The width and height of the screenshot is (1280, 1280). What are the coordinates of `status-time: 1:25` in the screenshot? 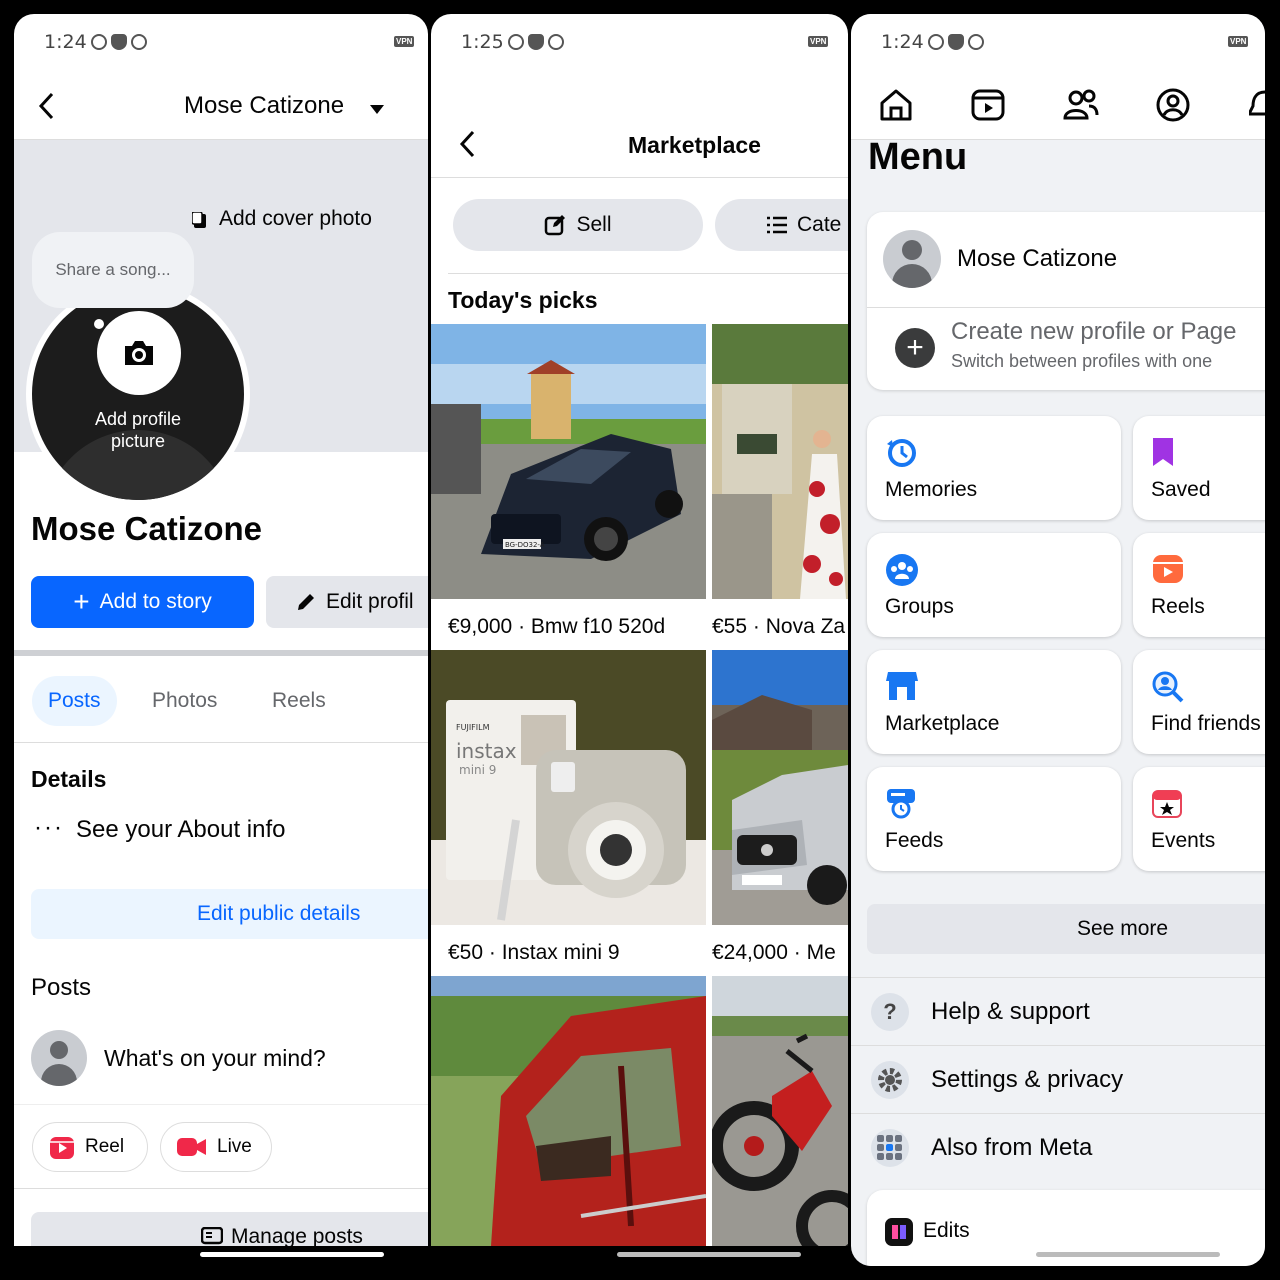 It's located at (482, 42).